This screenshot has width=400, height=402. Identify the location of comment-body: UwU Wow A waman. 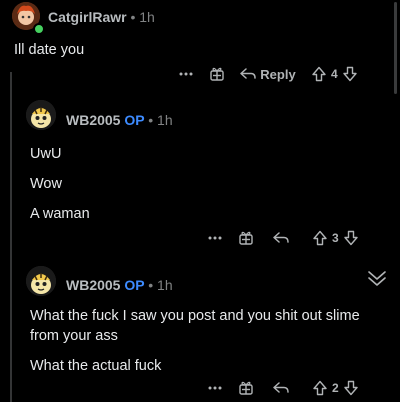
(60, 184).